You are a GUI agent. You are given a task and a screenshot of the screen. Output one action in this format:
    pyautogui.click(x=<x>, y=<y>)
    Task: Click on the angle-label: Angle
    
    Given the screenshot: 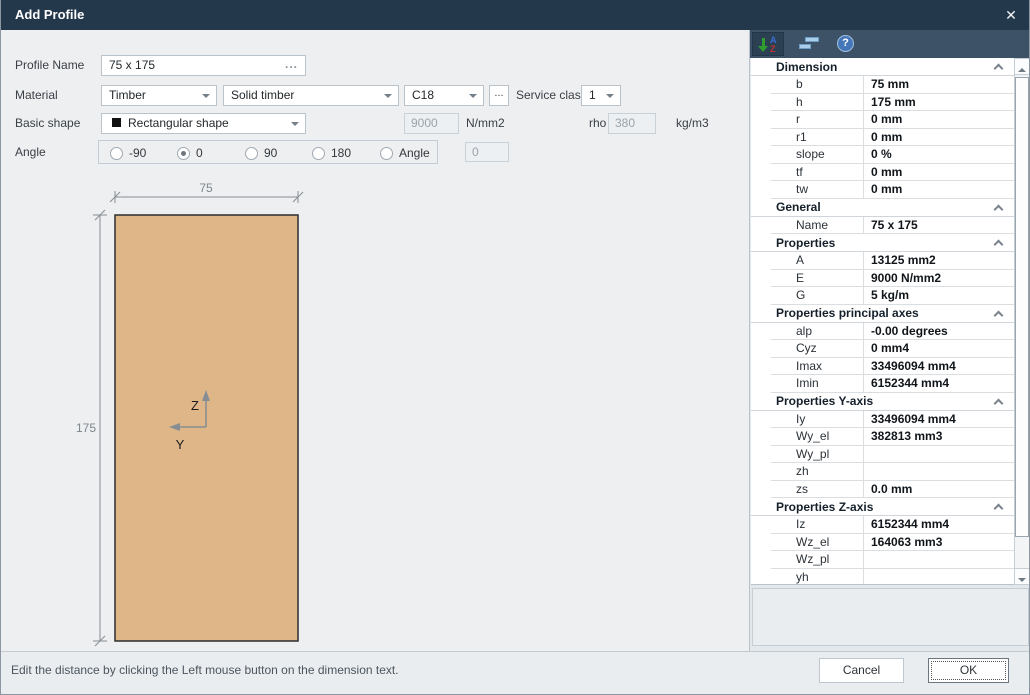 What is the action you would take?
    pyautogui.click(x=30, y=152)
    